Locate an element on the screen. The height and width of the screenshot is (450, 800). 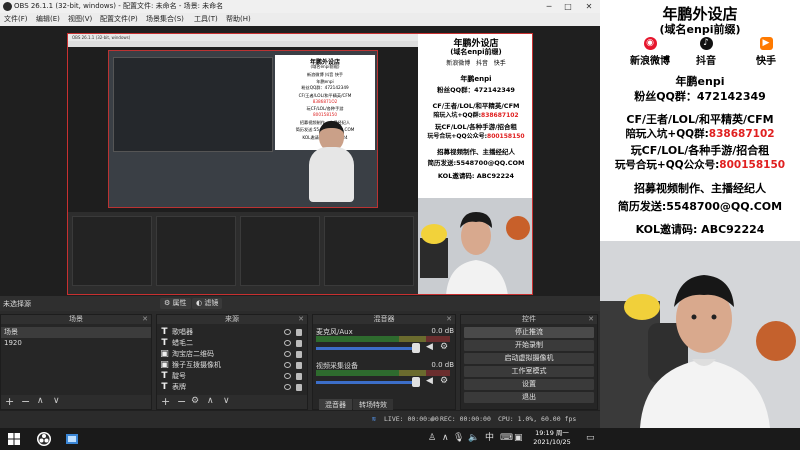
source-item: T 表牌 is located at coordinates (232, 387).